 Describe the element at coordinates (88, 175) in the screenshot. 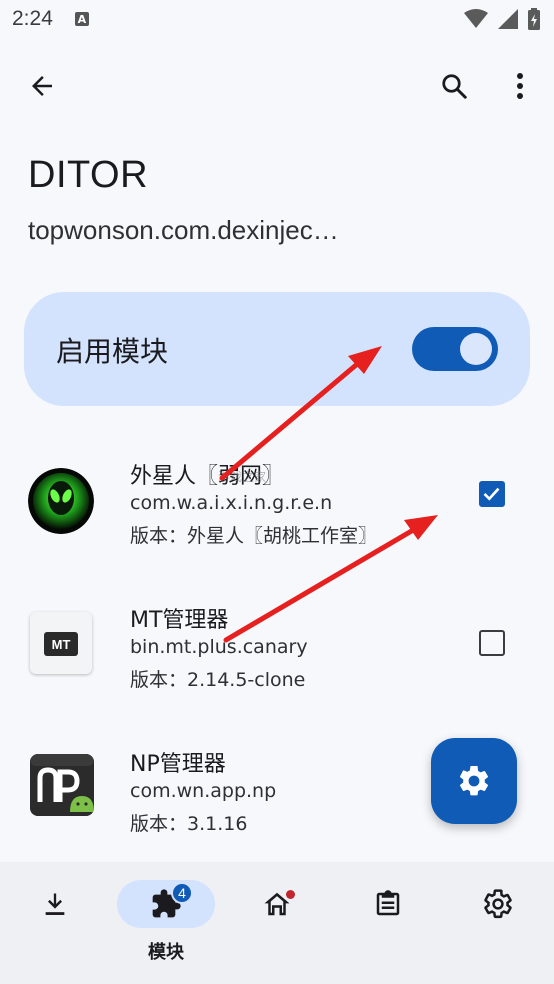

I see `page-title: DITOR` at that location.